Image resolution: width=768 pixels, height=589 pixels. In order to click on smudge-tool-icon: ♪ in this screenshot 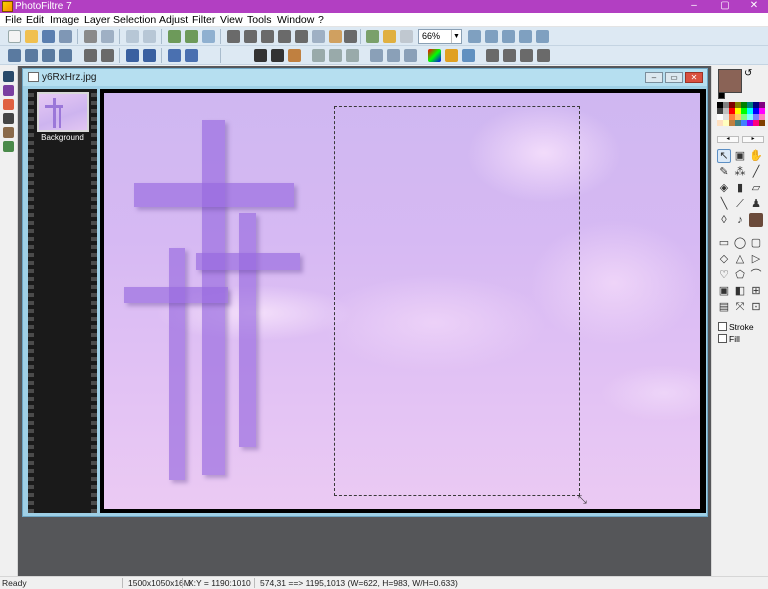, I will do `click(740, 220)`.